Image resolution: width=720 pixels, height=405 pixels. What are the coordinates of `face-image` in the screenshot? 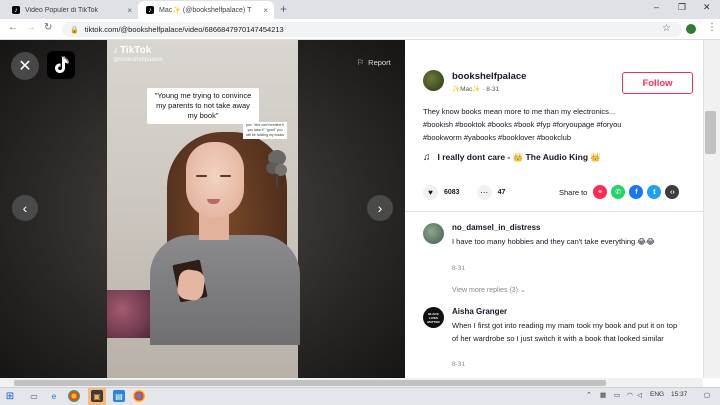 It's located at (215, 180).